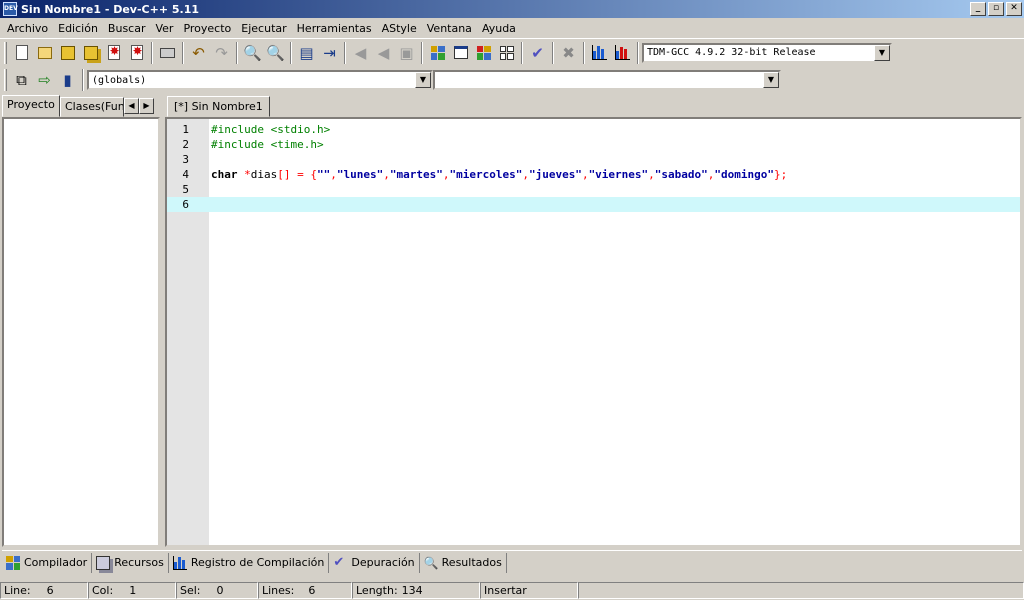 The height and width of the screenshot is (600, 1024). What do you see at coordinates (593, 159) in the screenshot?
I see `code-line: 3` at bounding box center [593, 159].